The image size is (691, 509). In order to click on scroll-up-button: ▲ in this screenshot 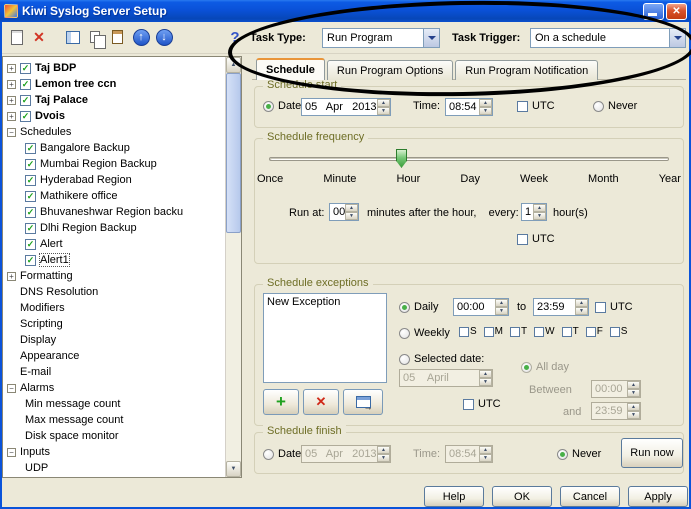, I will do `click(233, 65)`.